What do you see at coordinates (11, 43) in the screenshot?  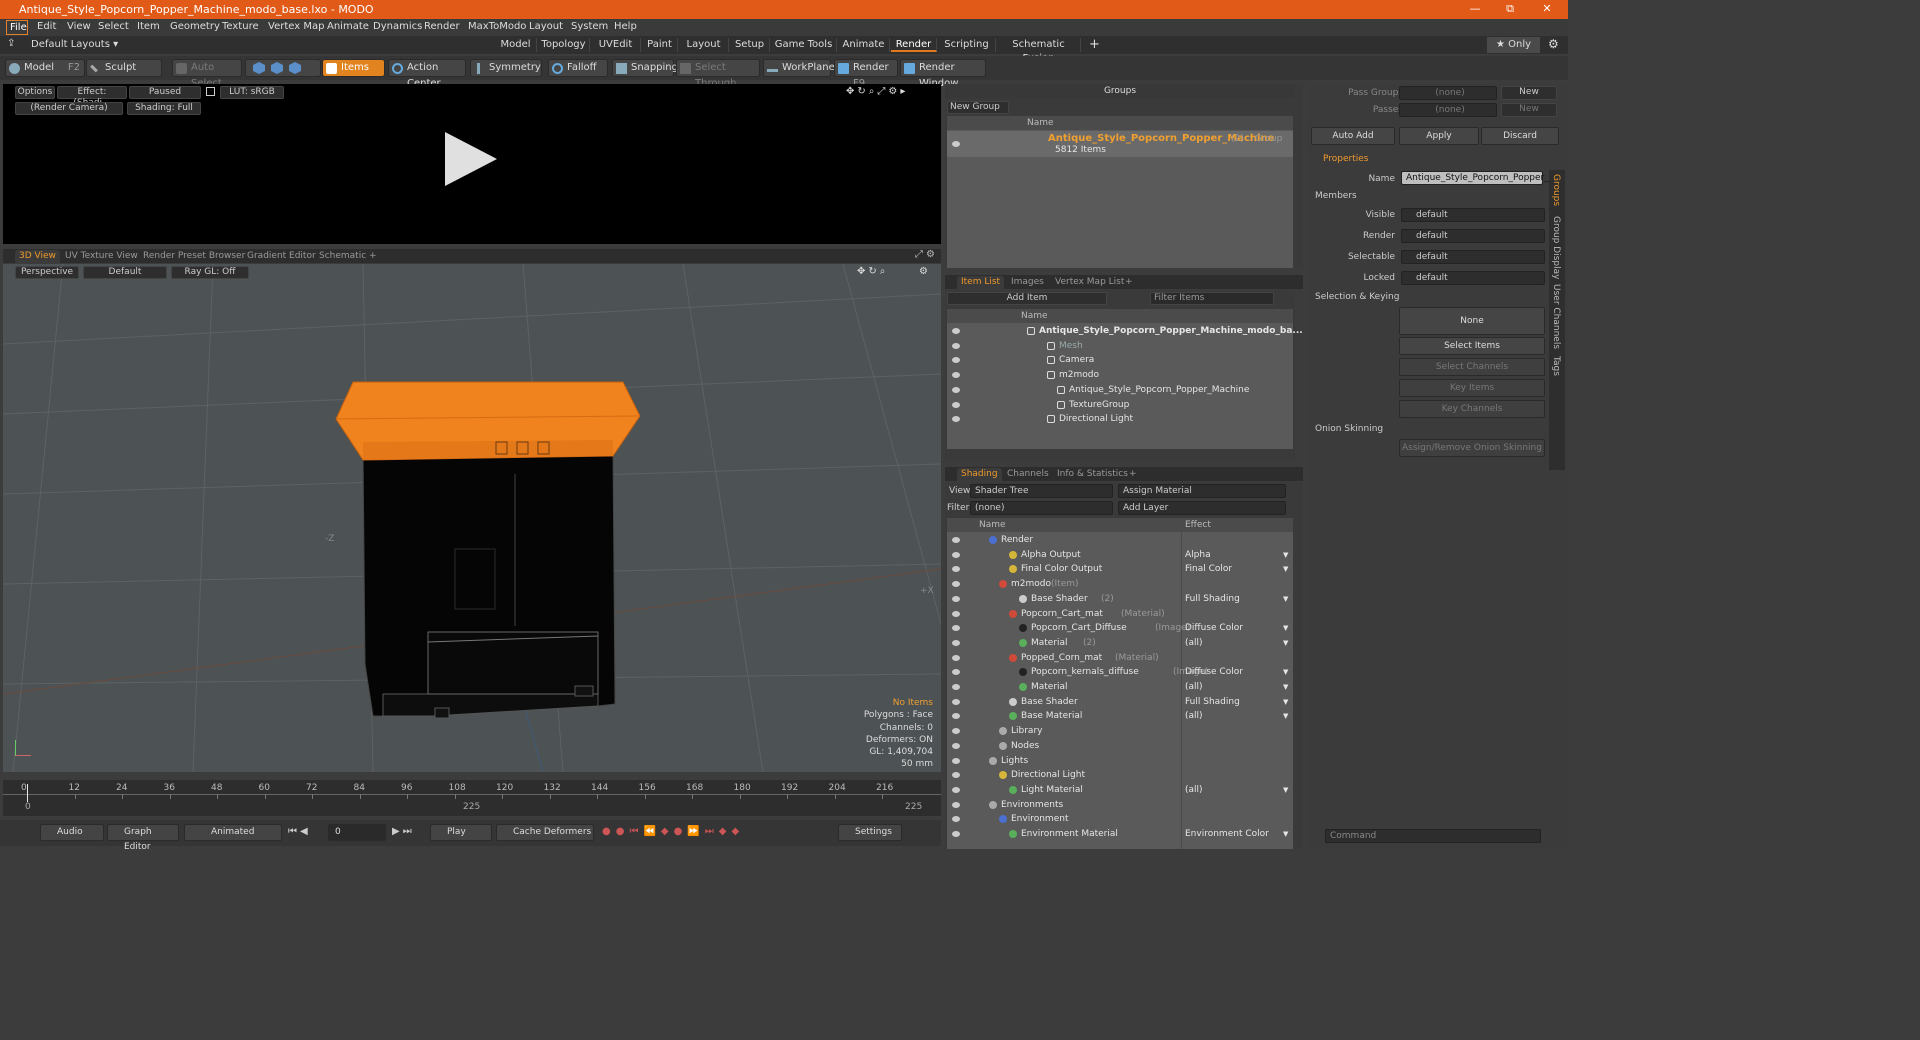 I see `layout-collapse-icon: ⇪` at bounding box center [11, 43].